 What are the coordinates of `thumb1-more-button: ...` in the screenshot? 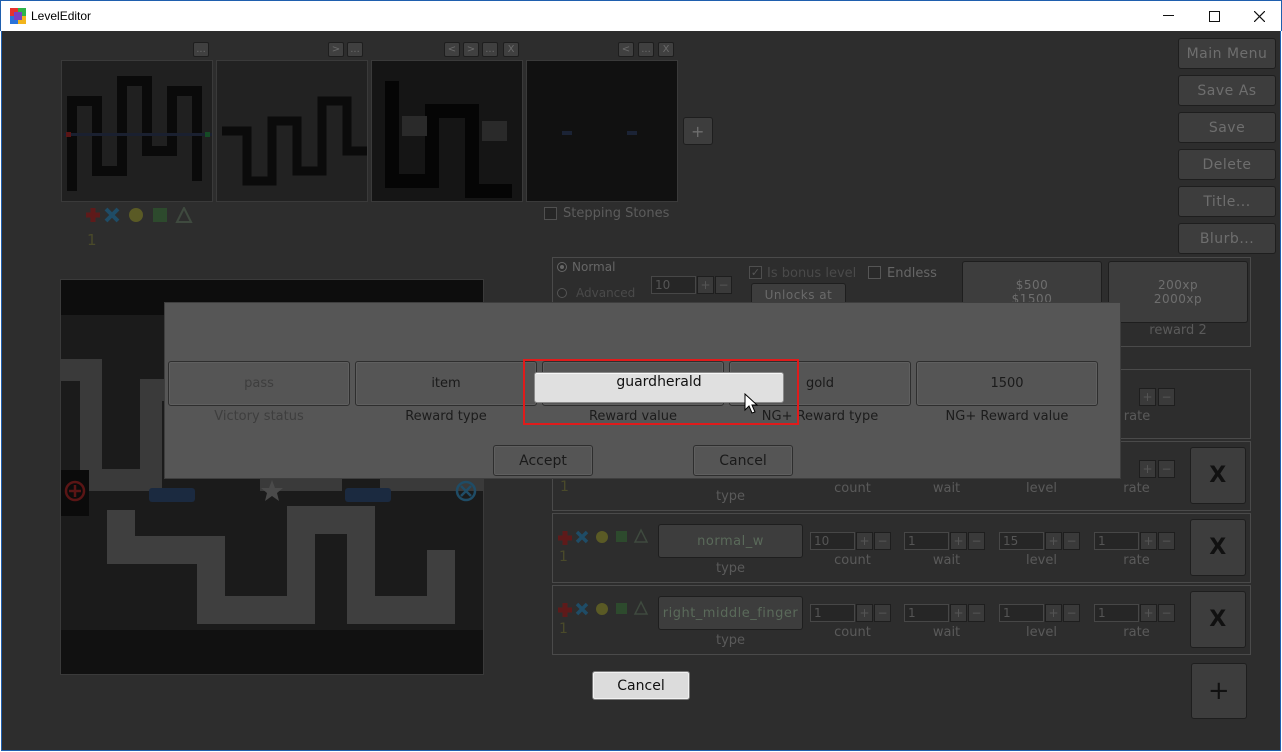 It's located at (201, 49).